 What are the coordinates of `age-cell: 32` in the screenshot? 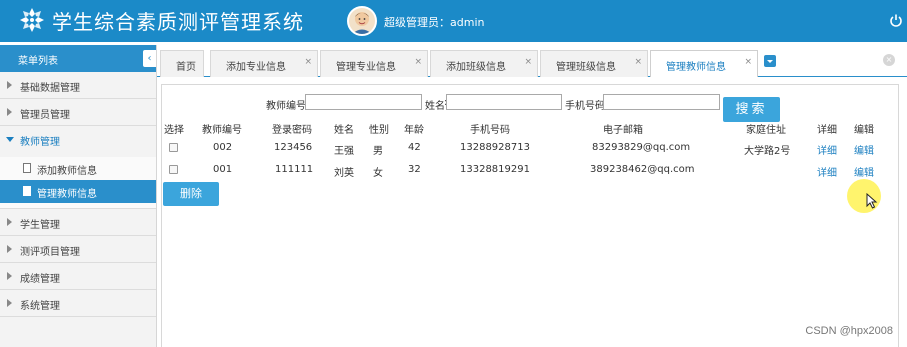 It's located at (414, 169).